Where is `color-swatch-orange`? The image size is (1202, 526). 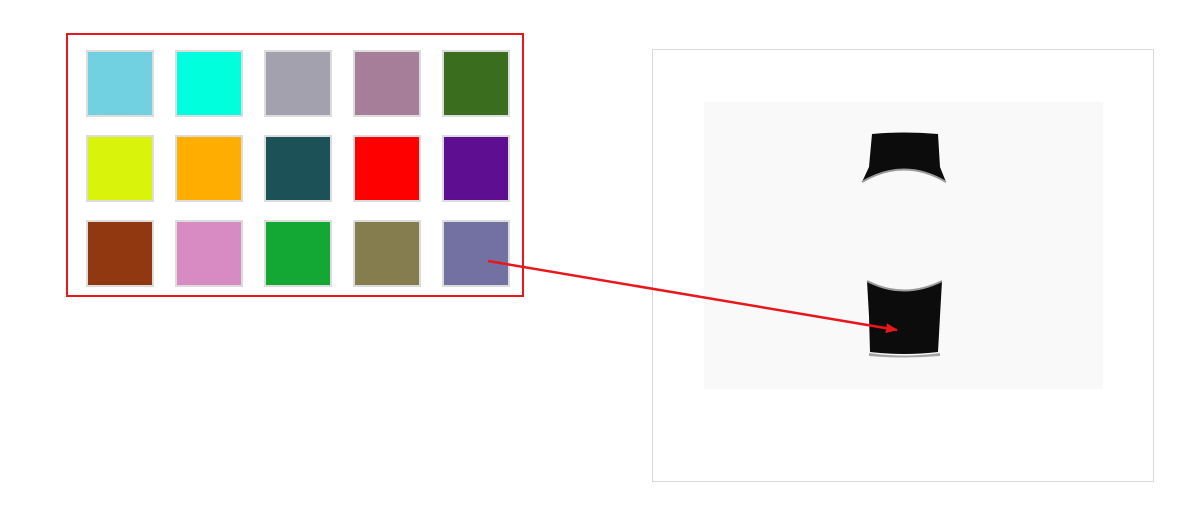
color-swatch-orange is located at coordinates (209, 168).